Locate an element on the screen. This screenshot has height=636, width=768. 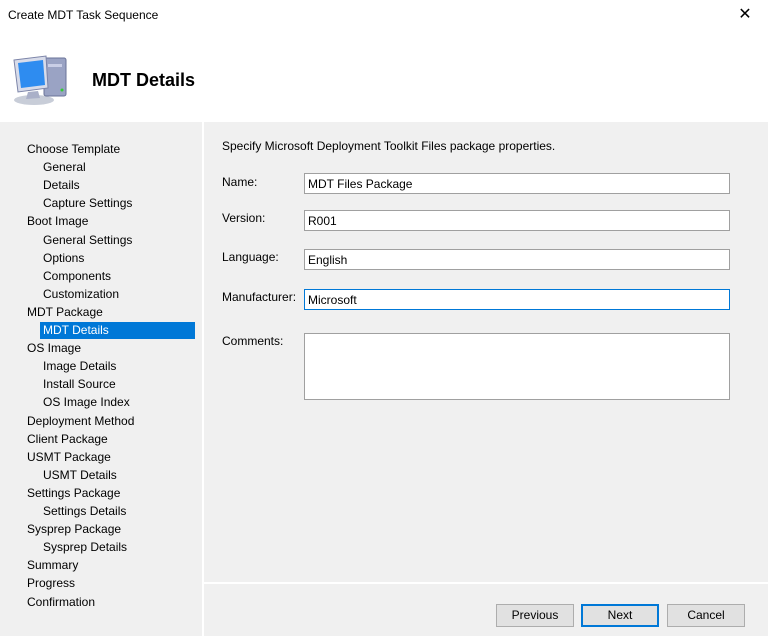
nav-item: Components is located at coordinates (75, 276).